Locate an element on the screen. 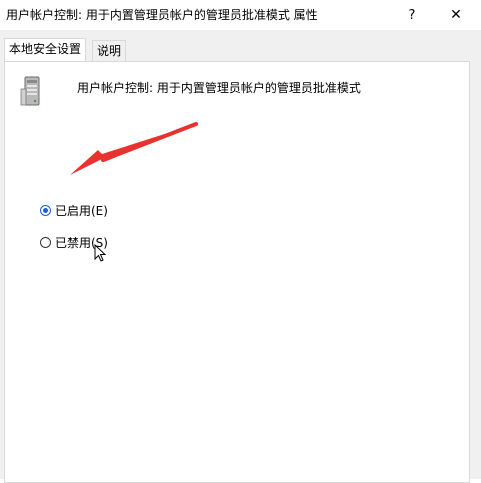 The width and height of the screenshot is (481, 483). policy-name: 用户帐户控制: 用于内置管理员帐户的管理员批准模式 is located at coordinates (219, 88).